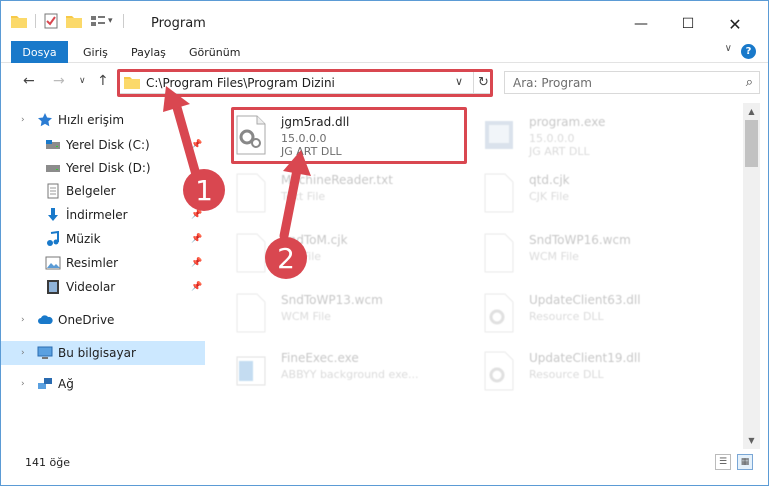 This screenshot has width=769, height=486. I want to click on tab-home: Giriş, so click(95, 52).